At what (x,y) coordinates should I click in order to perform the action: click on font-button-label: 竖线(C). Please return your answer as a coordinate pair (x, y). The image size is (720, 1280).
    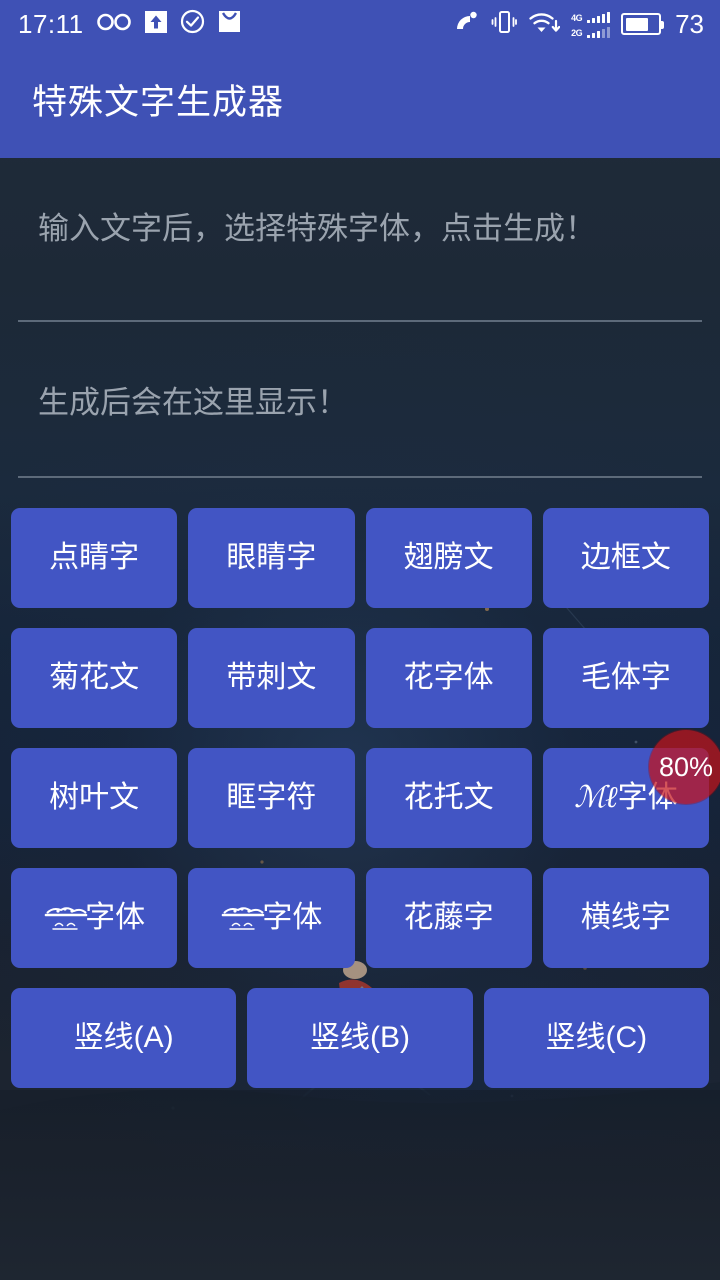
    Looking at the image, I should click on (596, 1037).